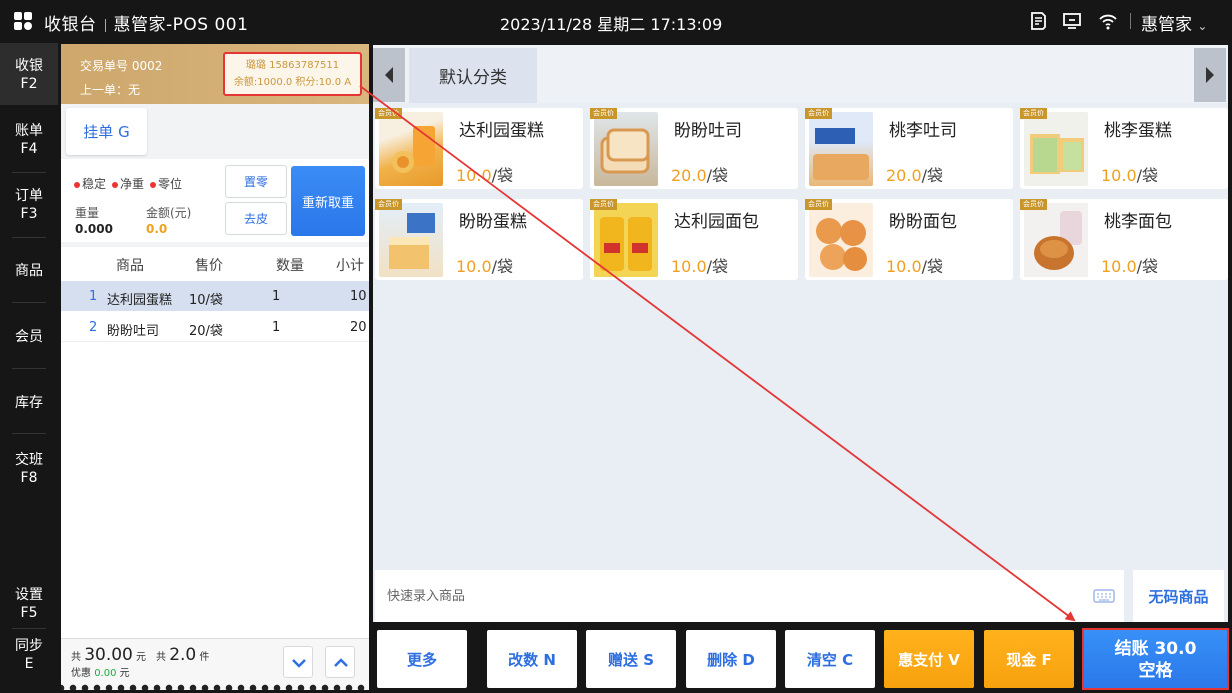  I want to click on apps-grid-icon, so click(23, 21).